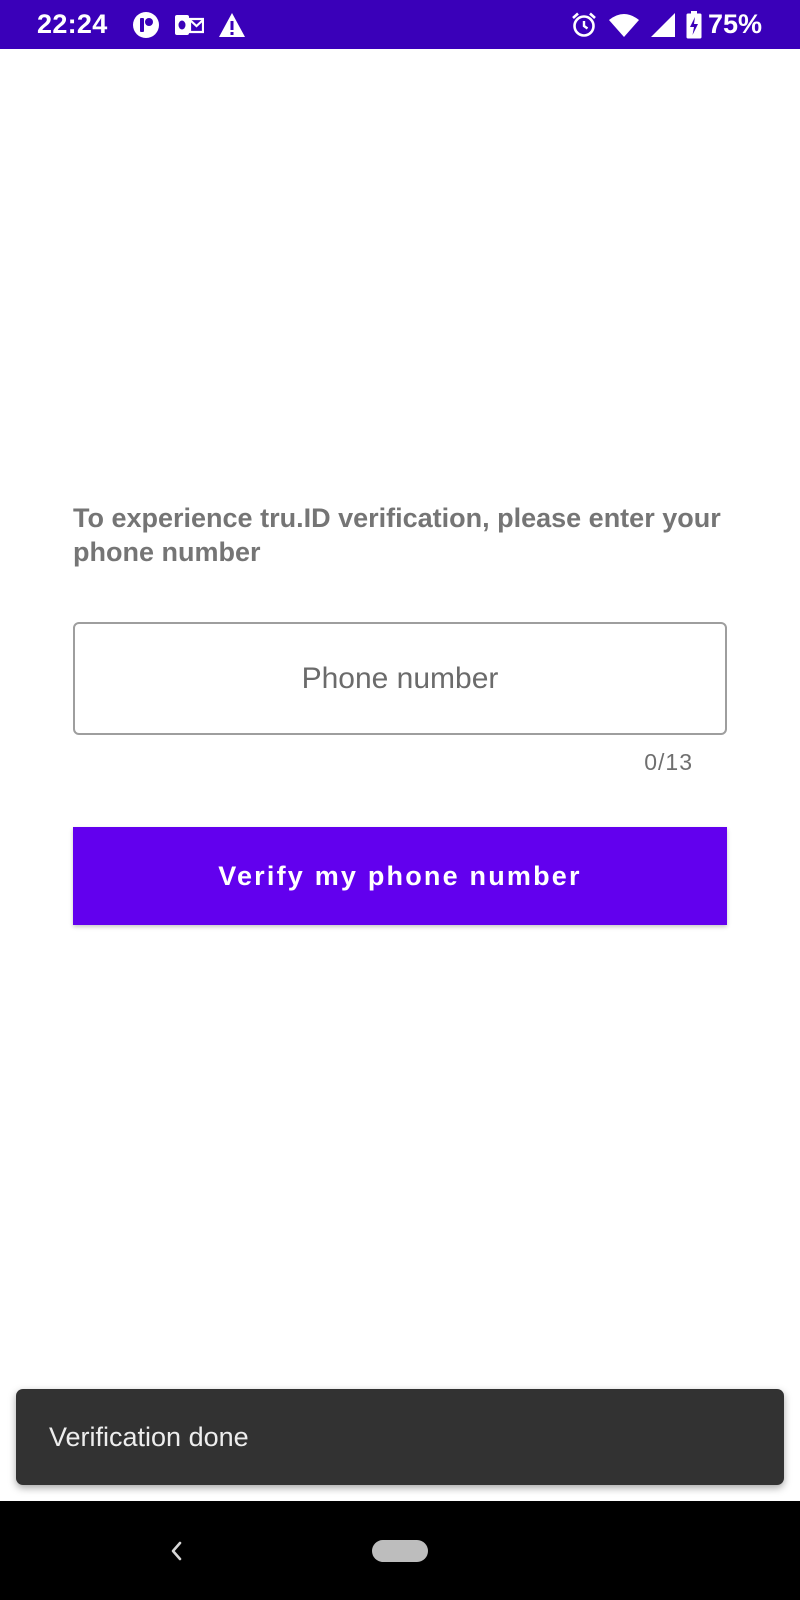 The width and height of the screenshot is (800, 1600). I want to click on phone-number-input, so click(400, 678).